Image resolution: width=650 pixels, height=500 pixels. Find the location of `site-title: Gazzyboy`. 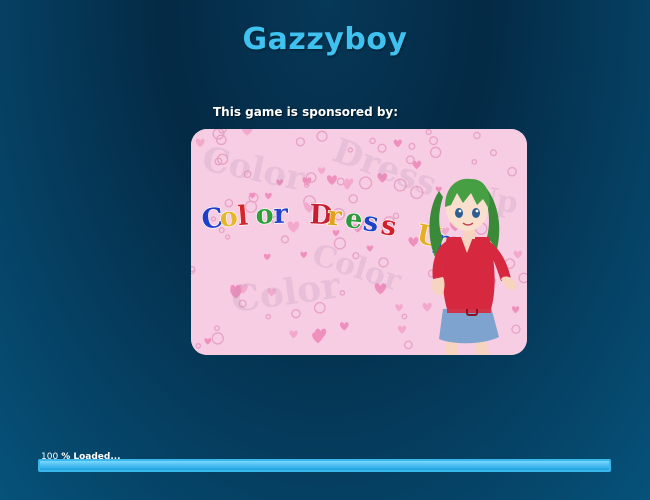

site-title: Gazzyboy is located at coordinates (325, 39).